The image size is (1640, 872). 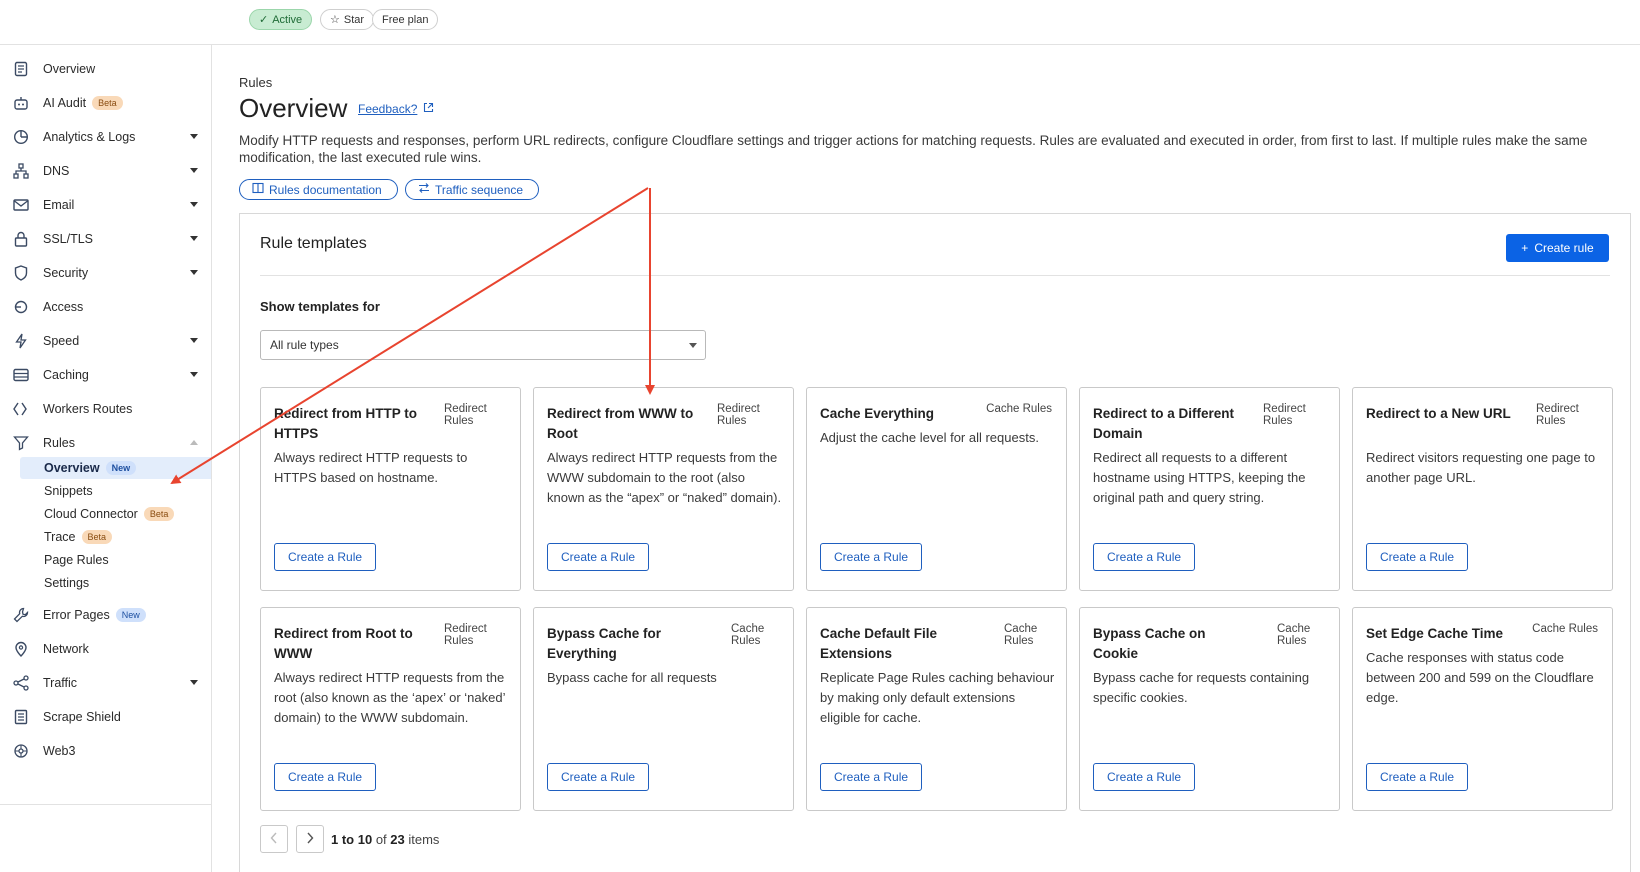 I want to click on next-page-button, so click(x=310, y=839).